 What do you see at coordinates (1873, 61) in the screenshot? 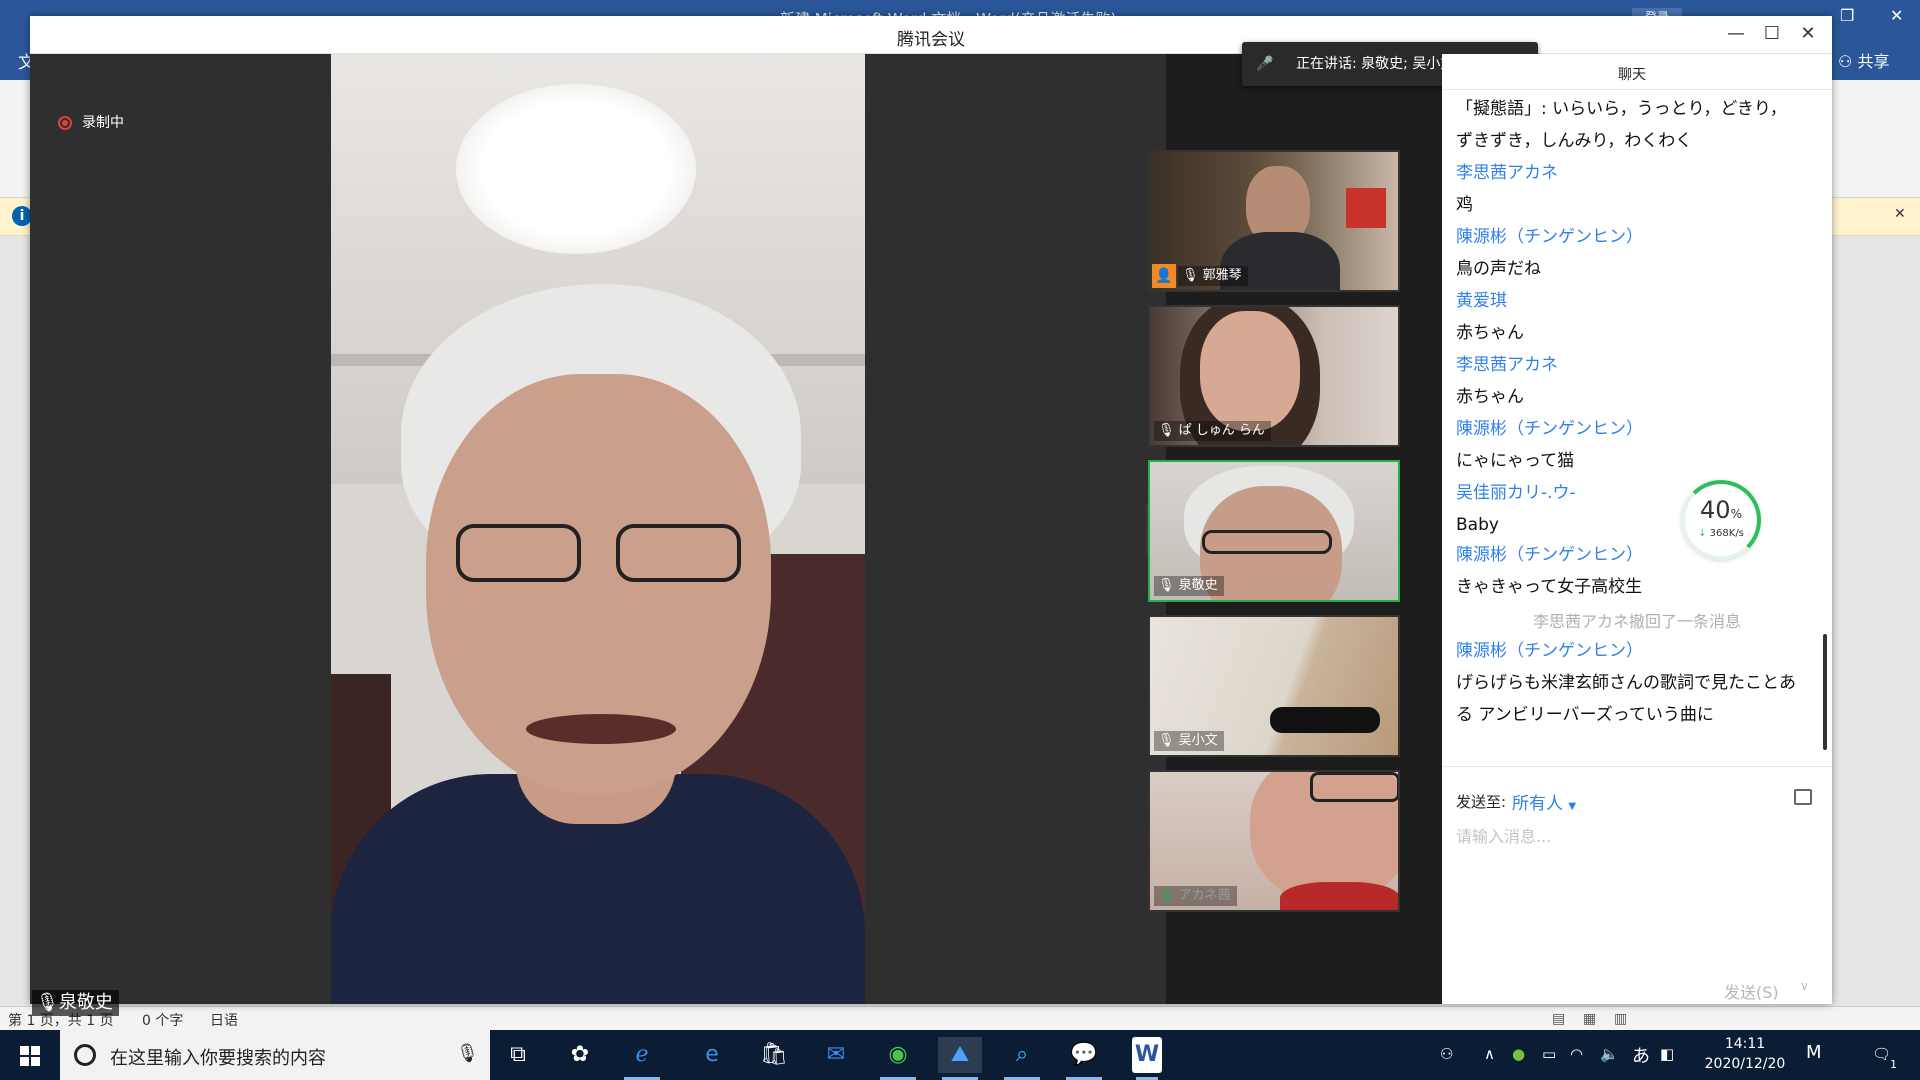
I see `word-share-label: 共享` at bounding box center [1873, 61].